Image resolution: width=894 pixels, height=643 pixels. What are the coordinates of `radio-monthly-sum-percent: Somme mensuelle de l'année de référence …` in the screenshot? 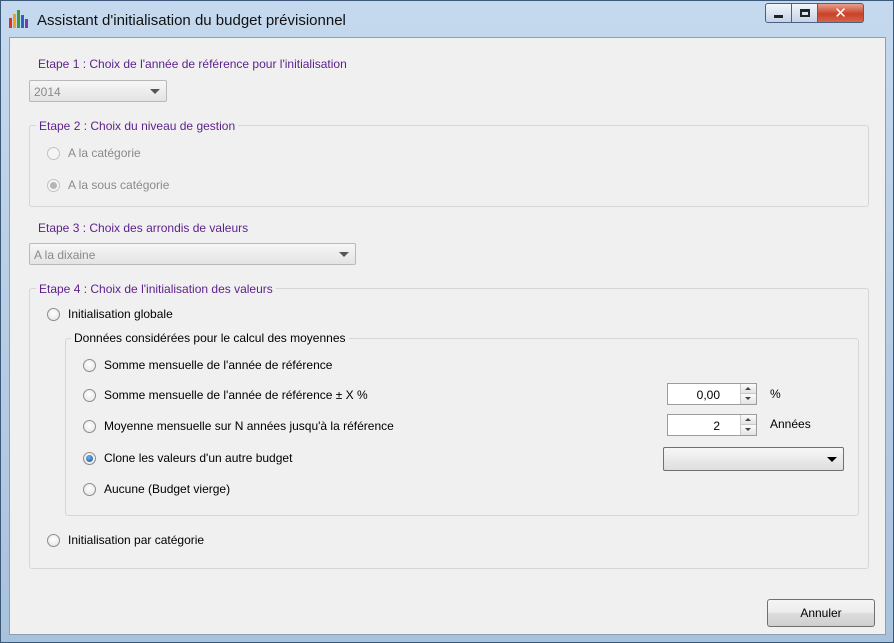 It's located at (225, 395).